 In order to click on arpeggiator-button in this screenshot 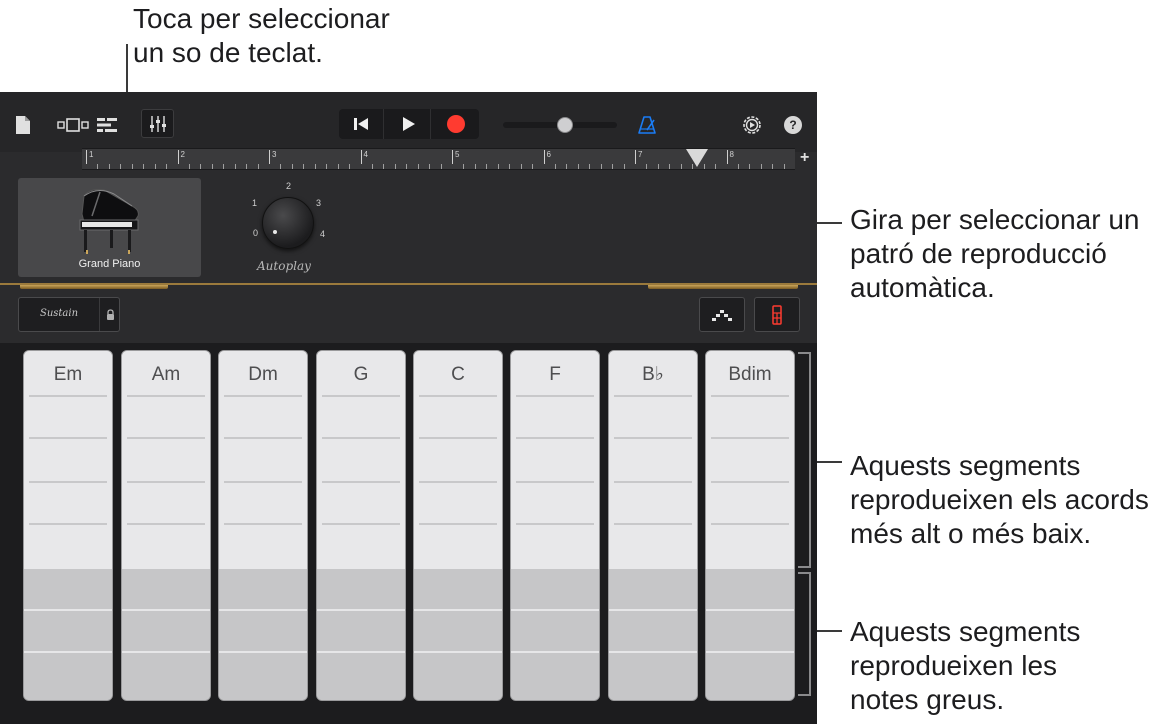, I will do `click(722, 314)`.